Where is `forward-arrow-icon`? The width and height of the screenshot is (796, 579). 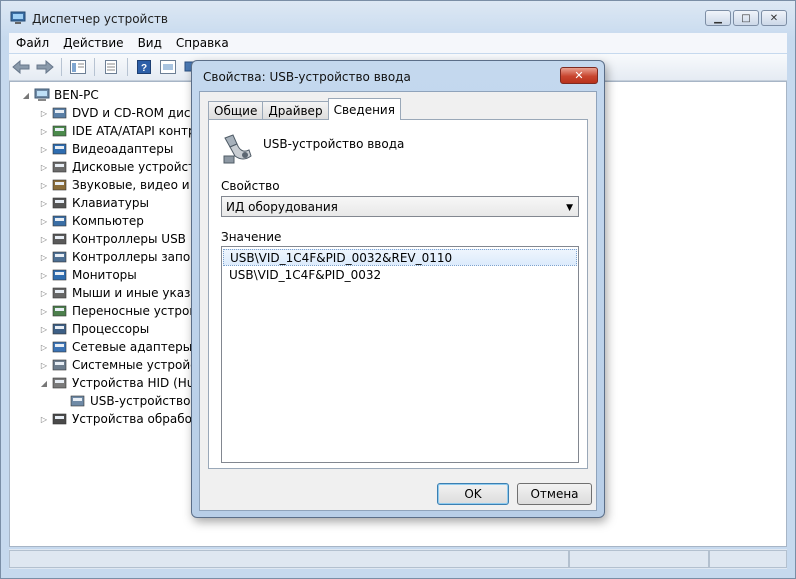 forward-arrow-icon is located at coordinates (45, 67).